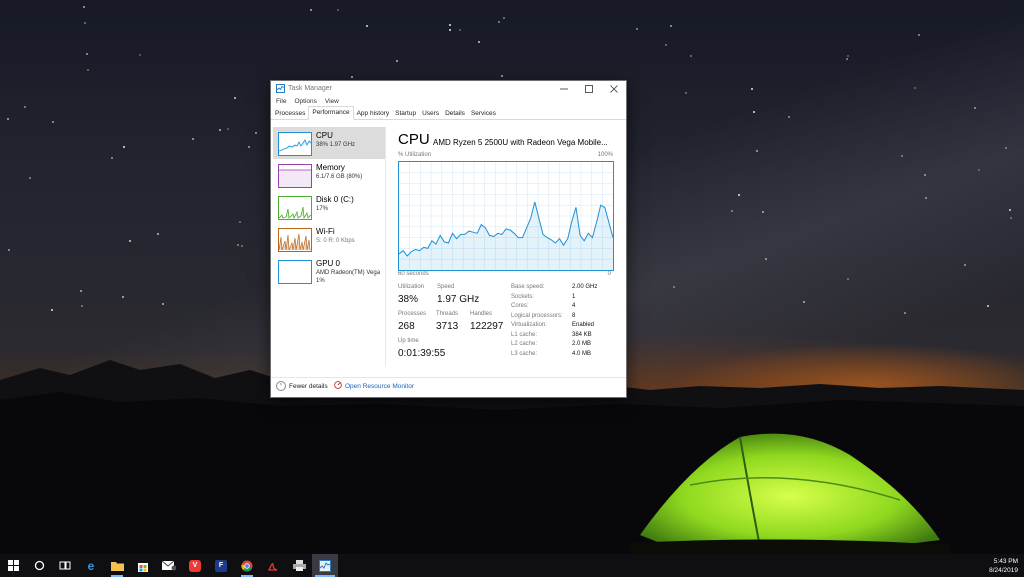 This screenshot has height=577, width=1024. I want to click on resource-name: Wi-Fi, so click(325, 231).